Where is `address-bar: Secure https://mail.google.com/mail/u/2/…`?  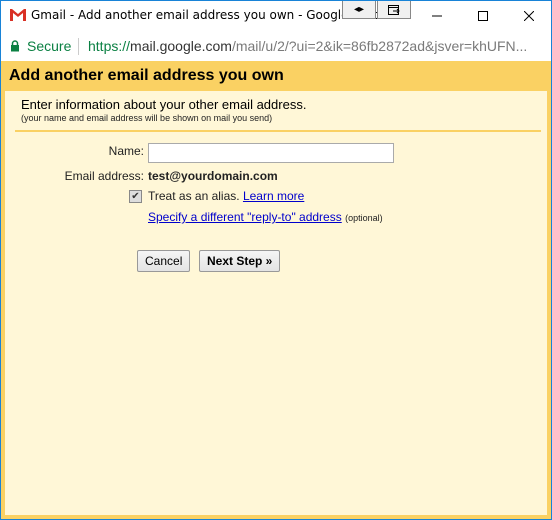
address-bar: Secure https://mail.google.com/mail/u/2/… is located at coordinates (276, 46).